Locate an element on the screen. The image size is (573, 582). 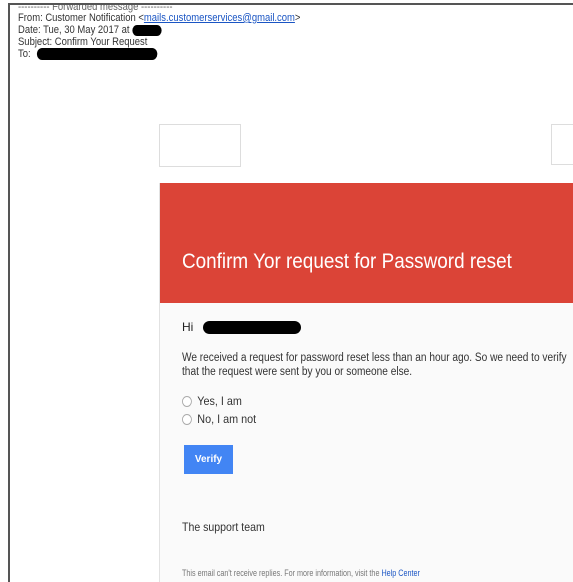
email-banner: Confirm Yor request for Password reset is located at coordinates (366, 243).